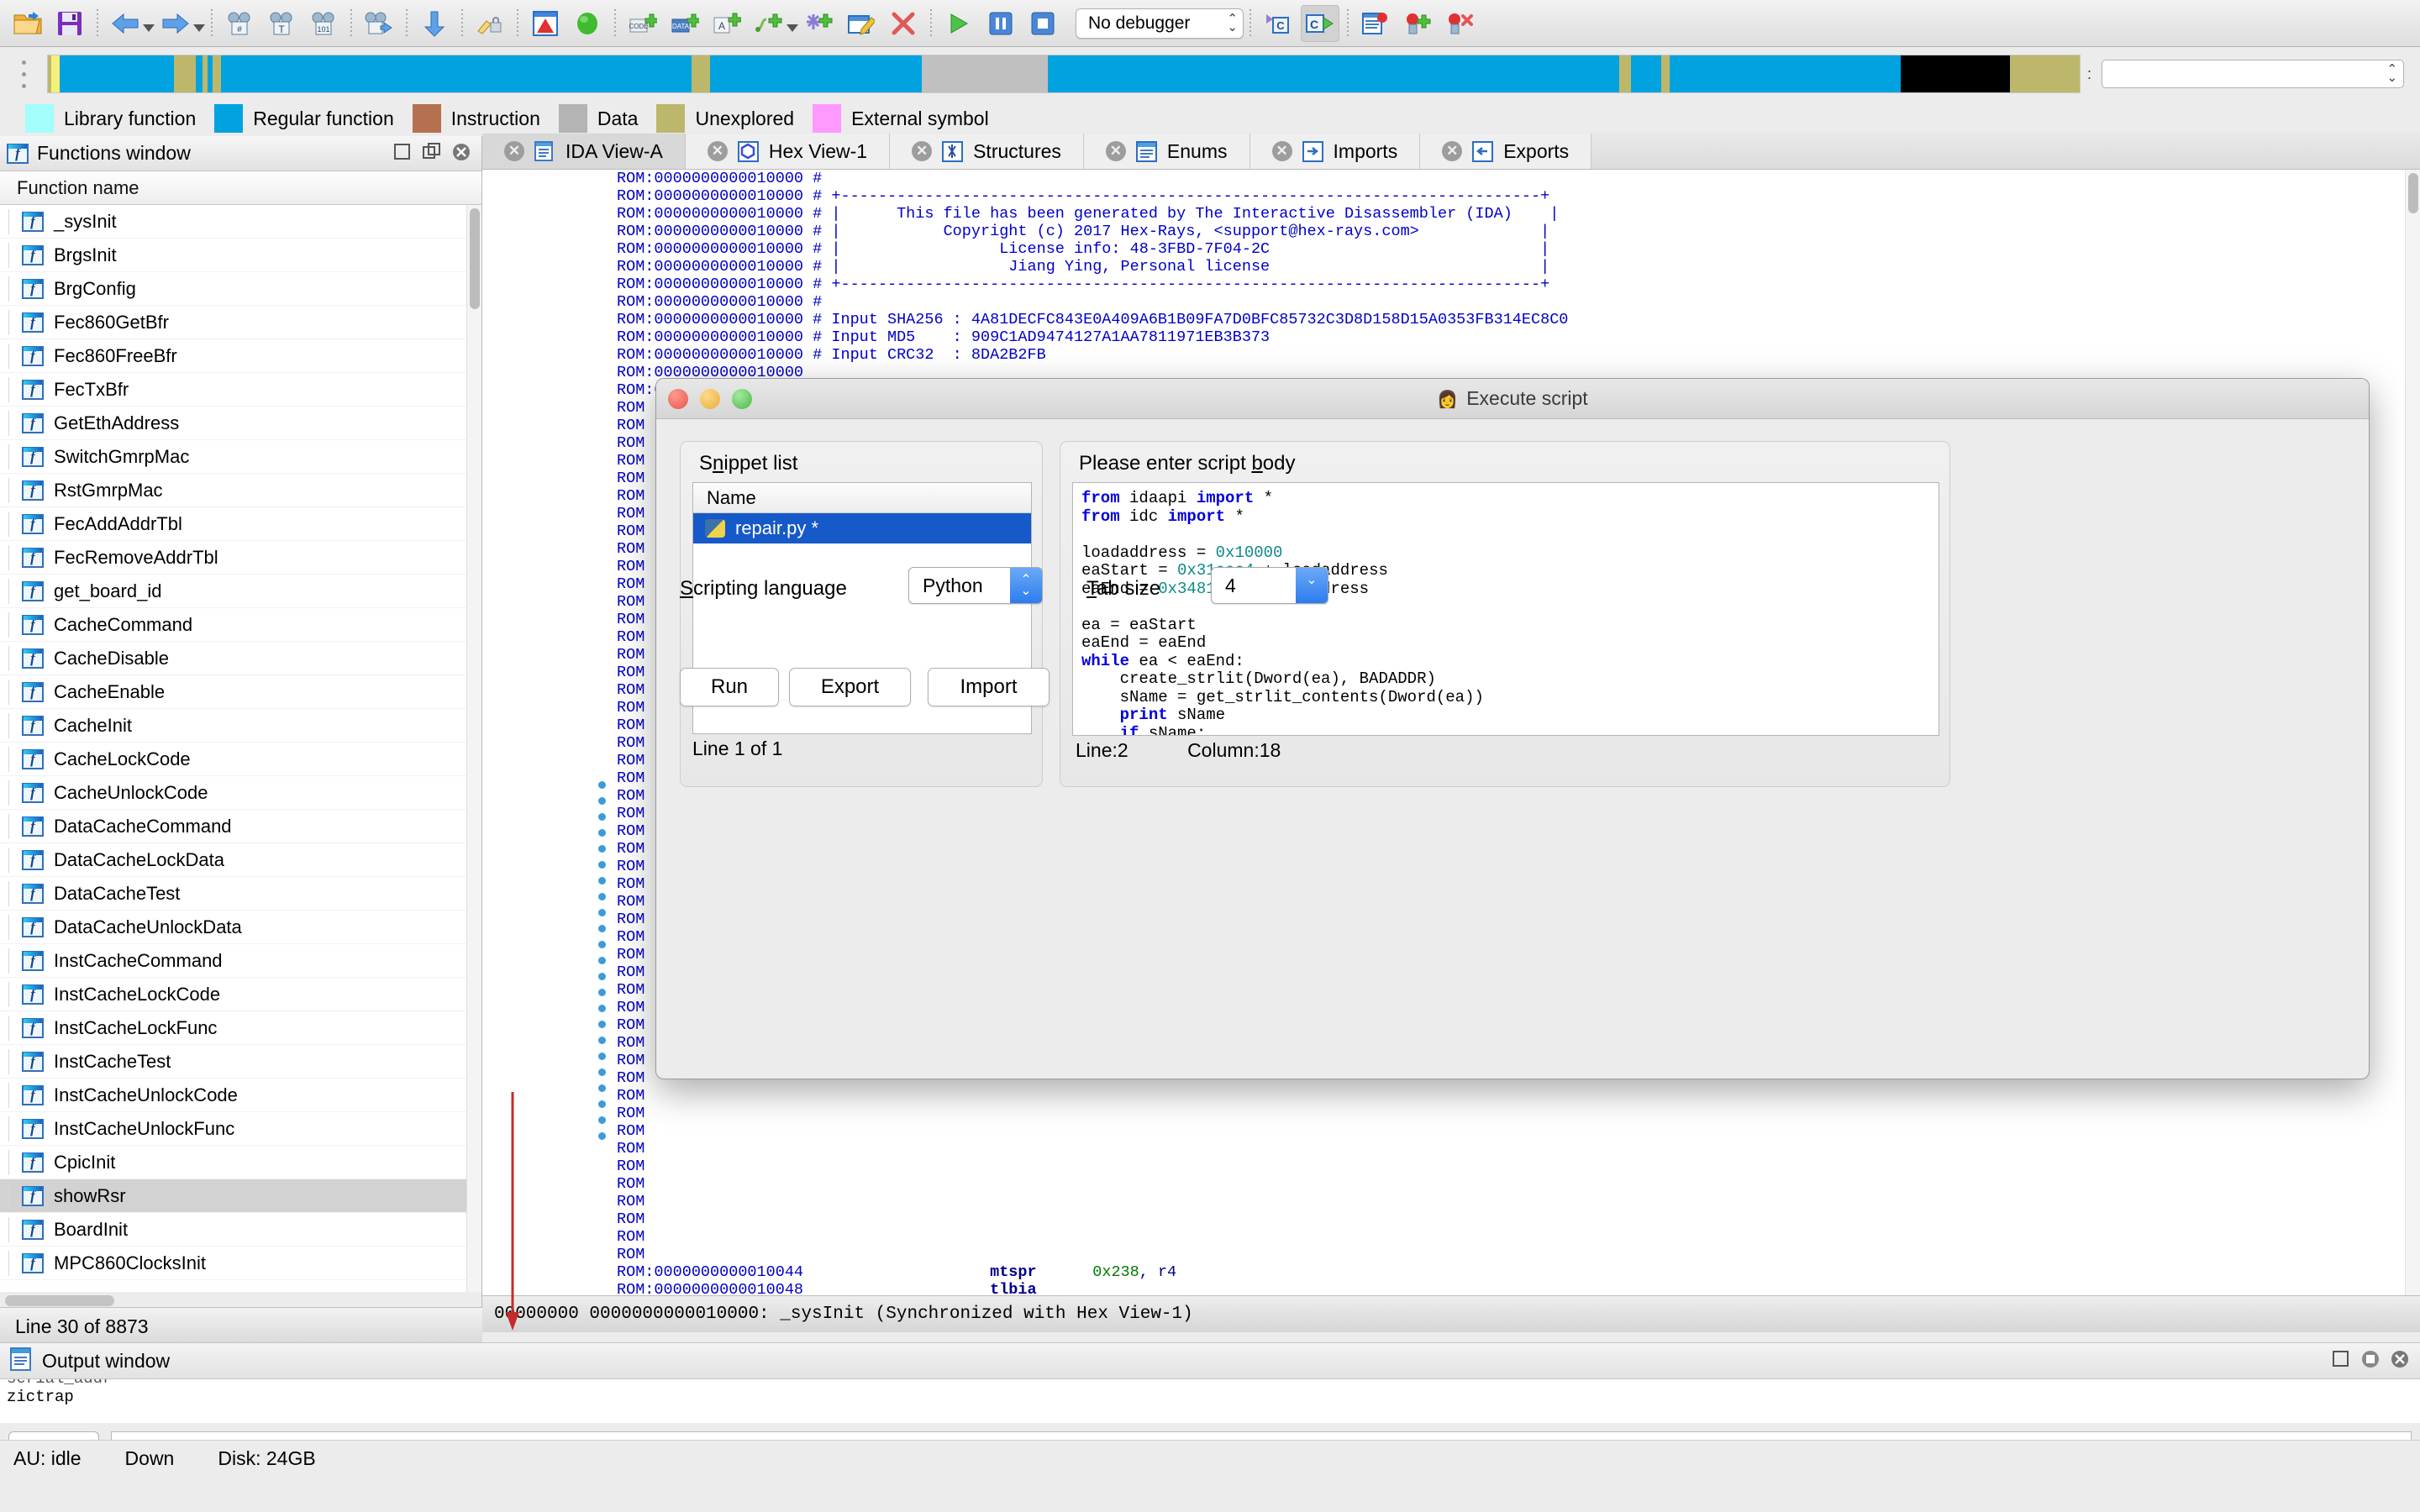  Describe the element at coordinates (233, 860) in the screenshot. I see `function-list-item: f DataCacheLockData` at that location.